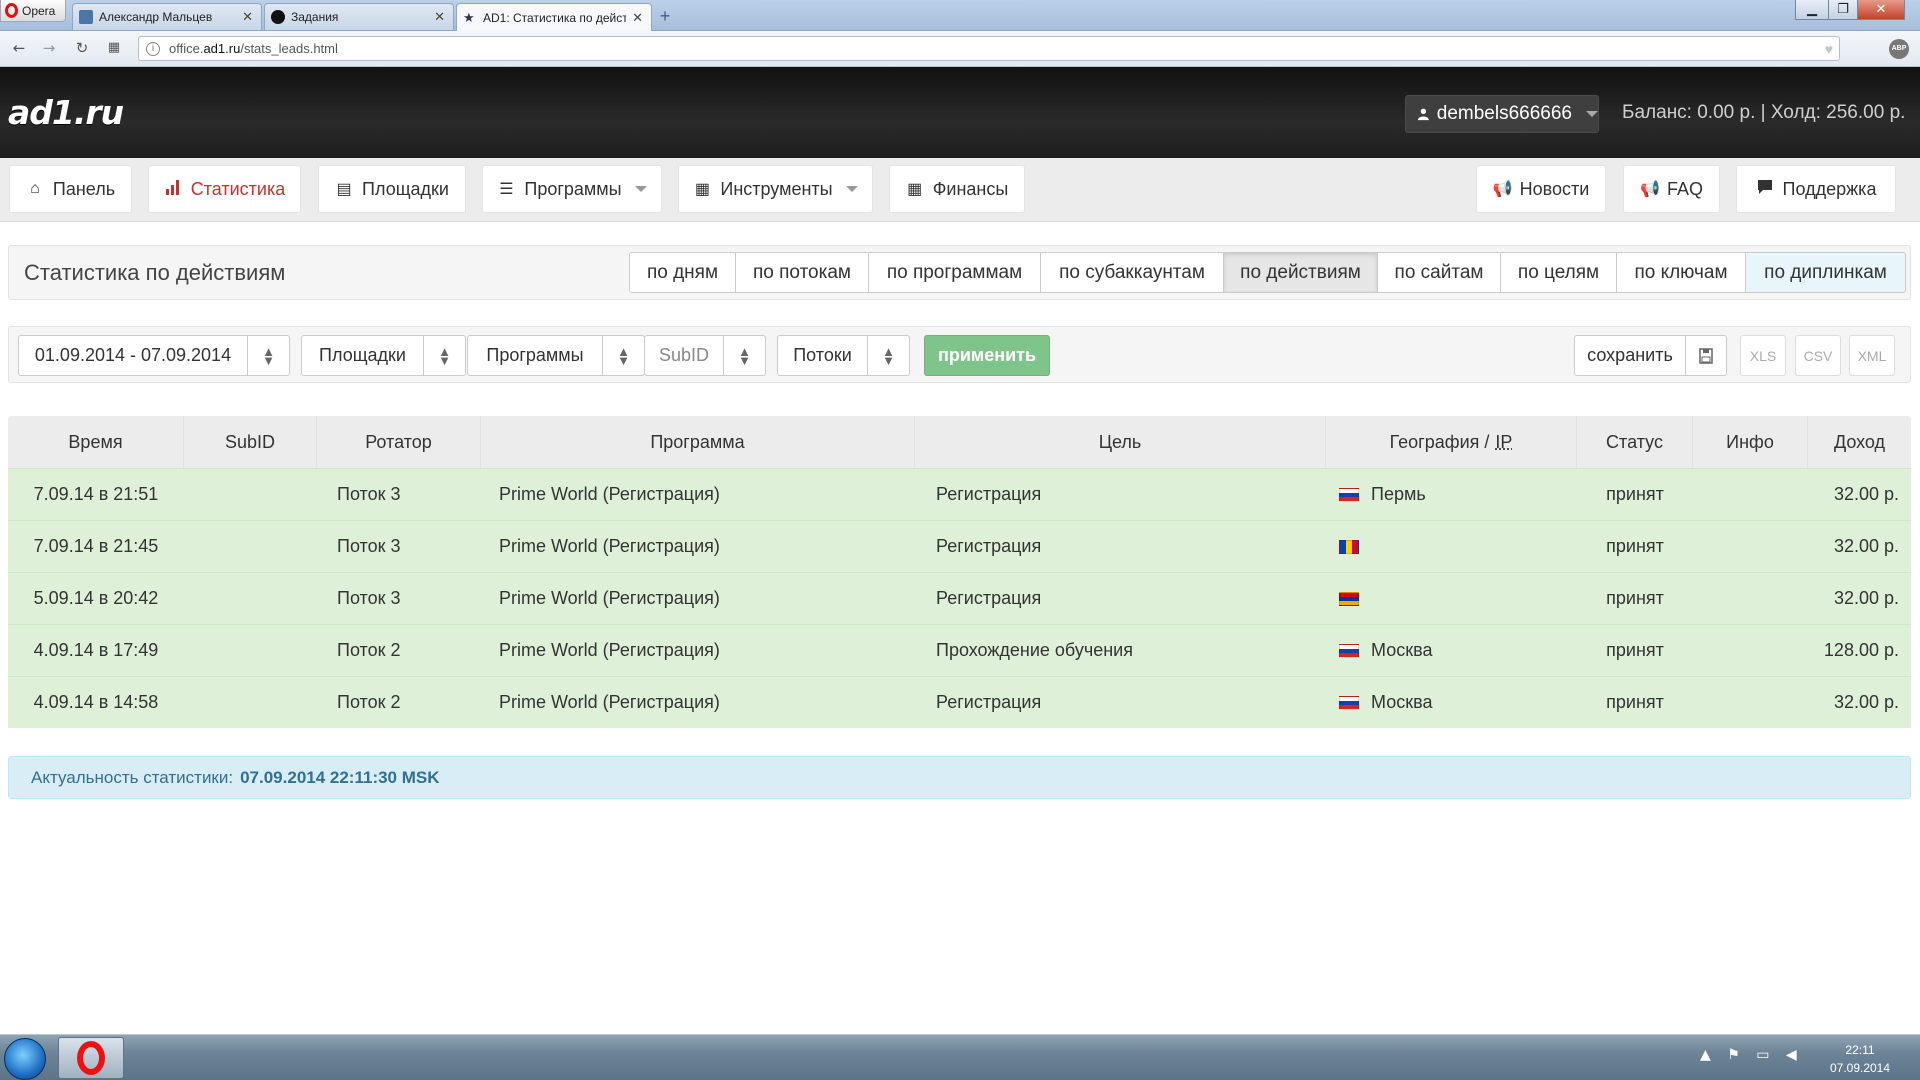 The height and width of the screenshot is (1080, 1920). I want to click on tab-by-subaccounts: по субаккаунтам, so click(1132, 272).